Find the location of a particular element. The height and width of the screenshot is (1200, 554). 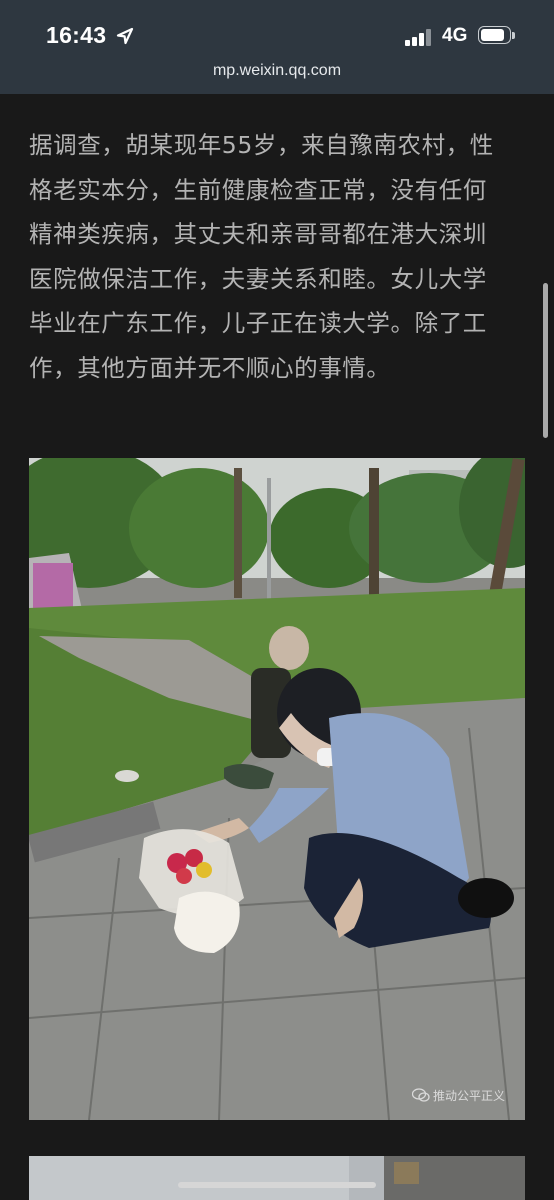

wechat-icon is located at coordinates (420, 1096).